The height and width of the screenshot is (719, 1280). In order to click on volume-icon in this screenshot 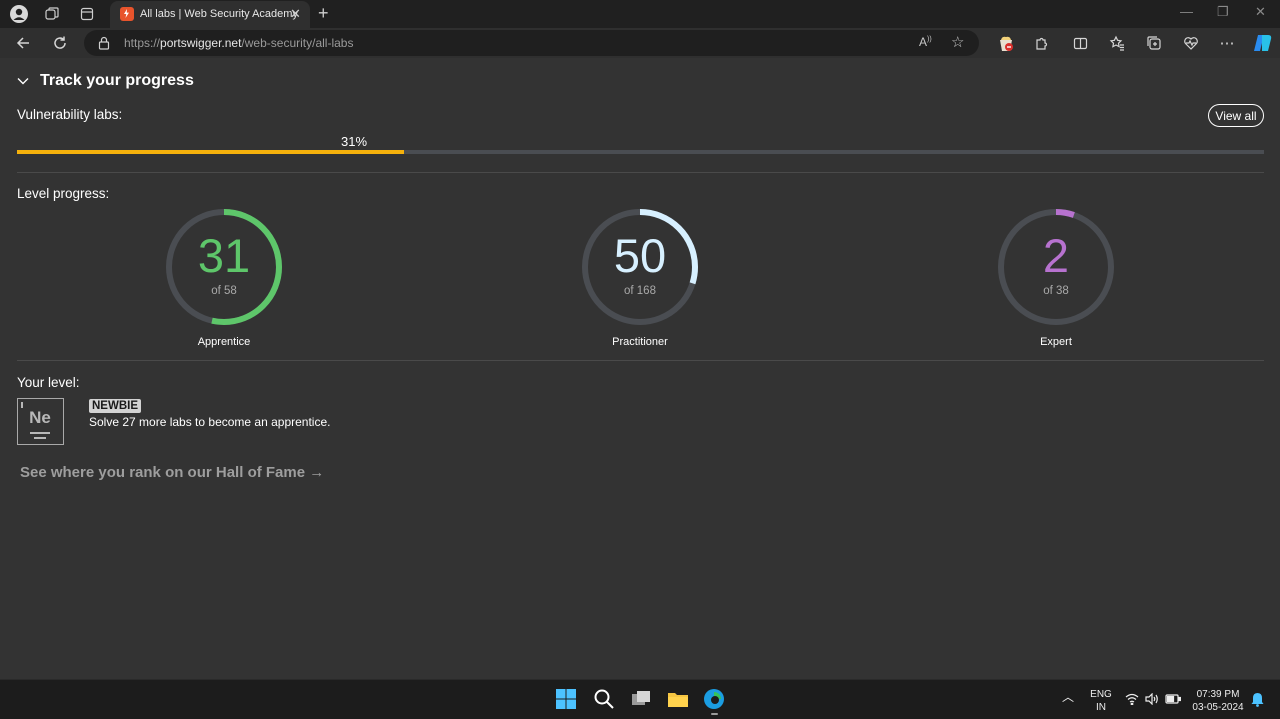, I will do `click(1152, 700)`.